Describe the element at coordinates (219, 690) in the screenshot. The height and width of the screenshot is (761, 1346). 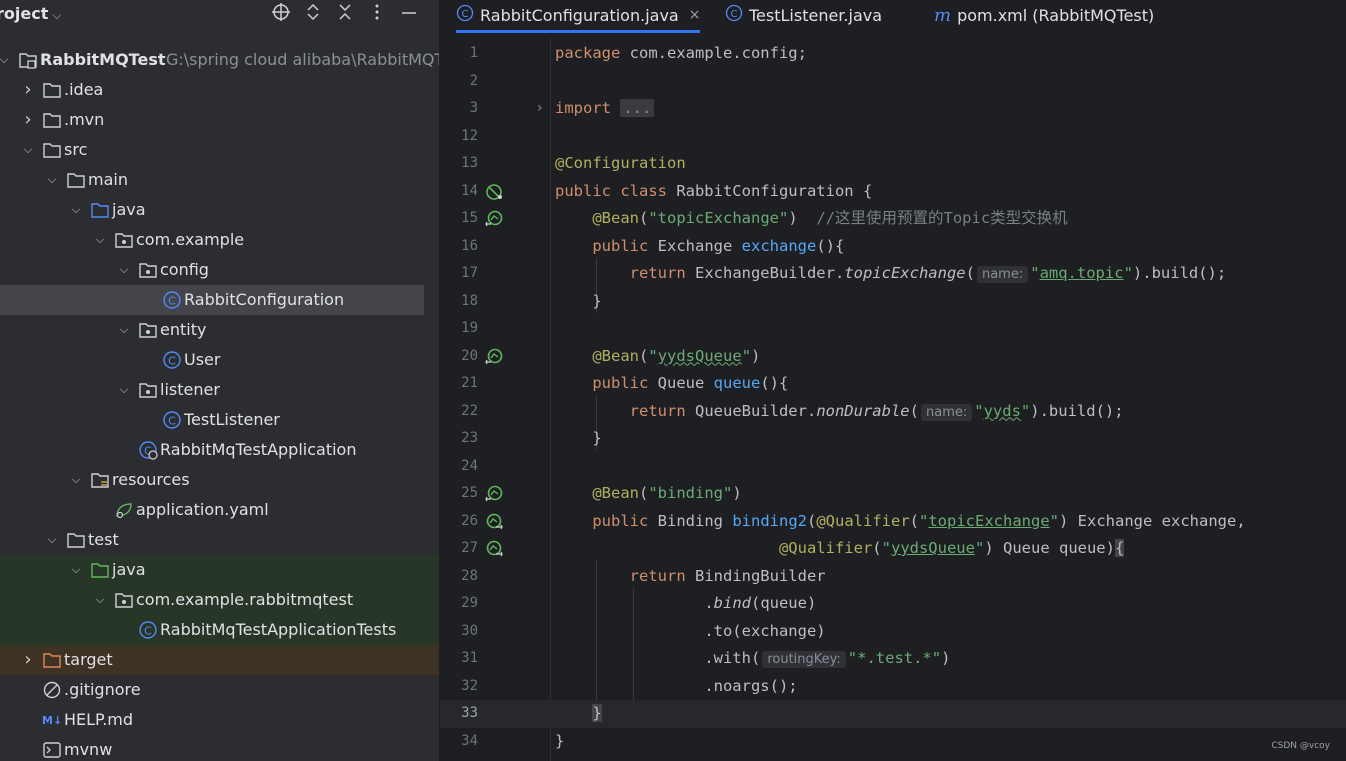
I see `tree-item: .gitignore` at that location.